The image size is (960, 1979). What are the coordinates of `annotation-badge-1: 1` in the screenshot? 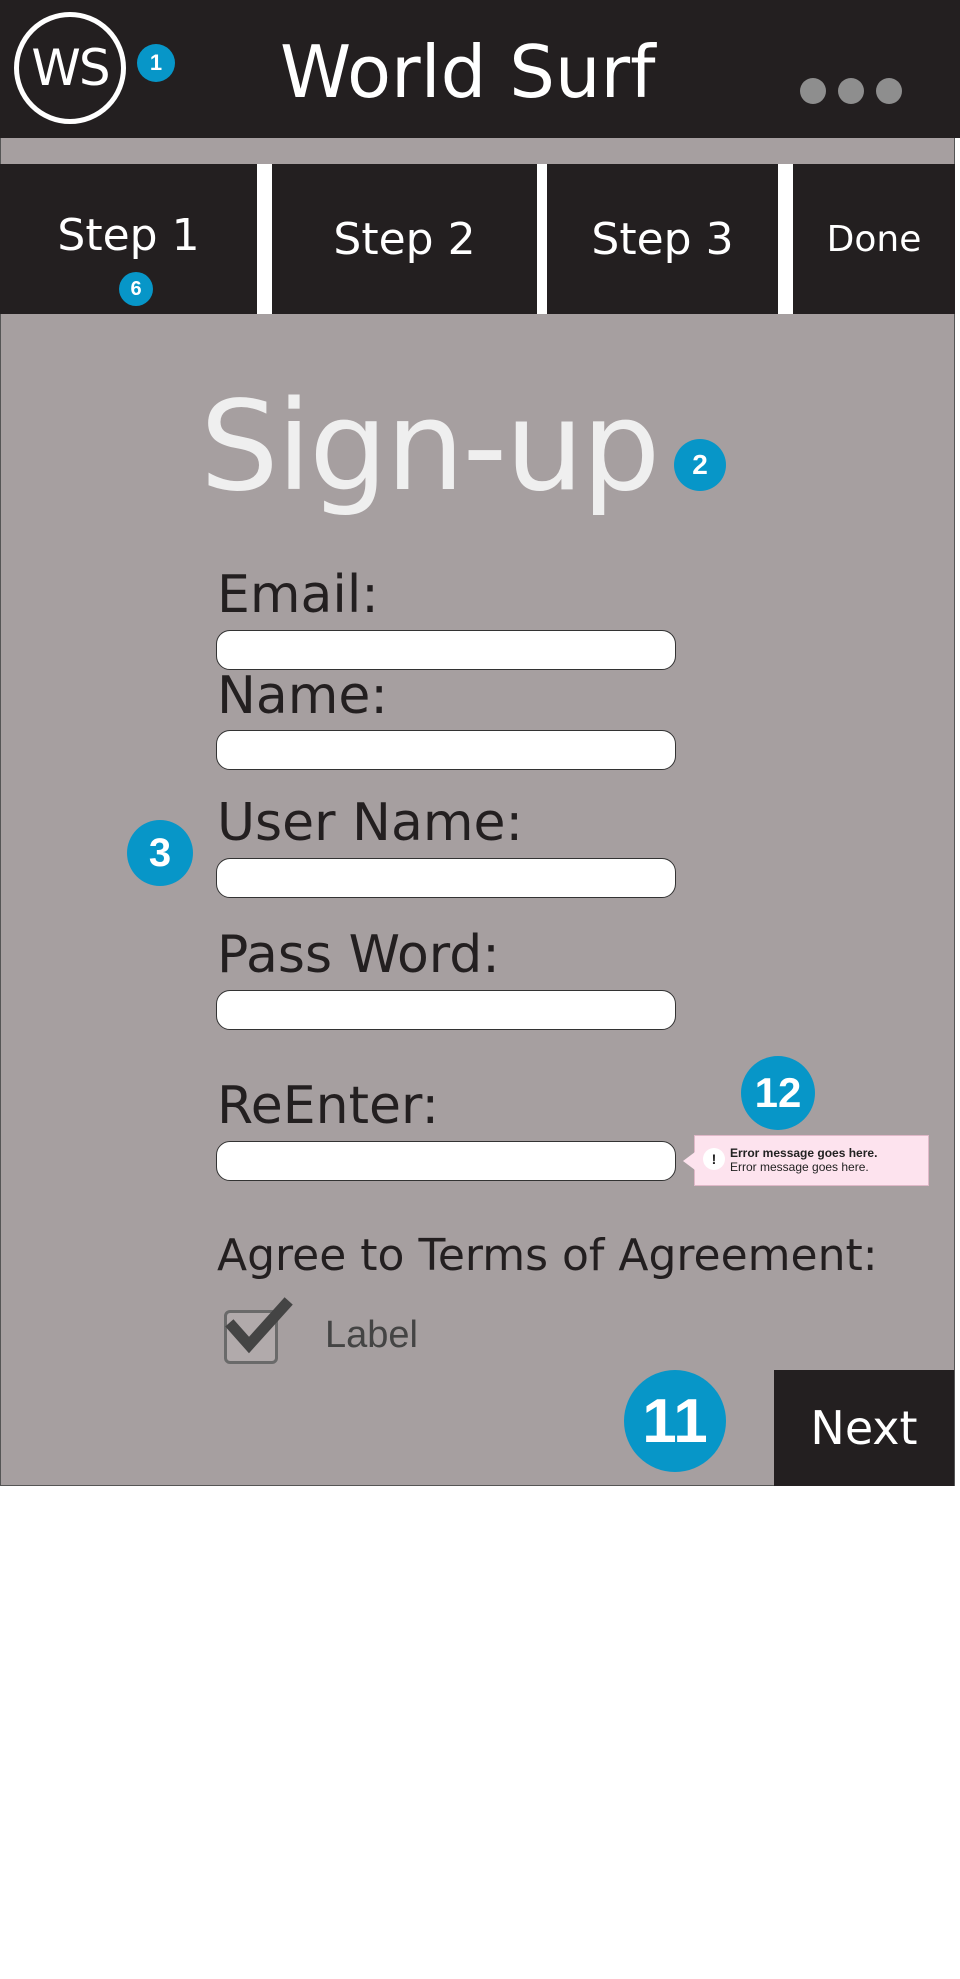 It's located at (156, 63).